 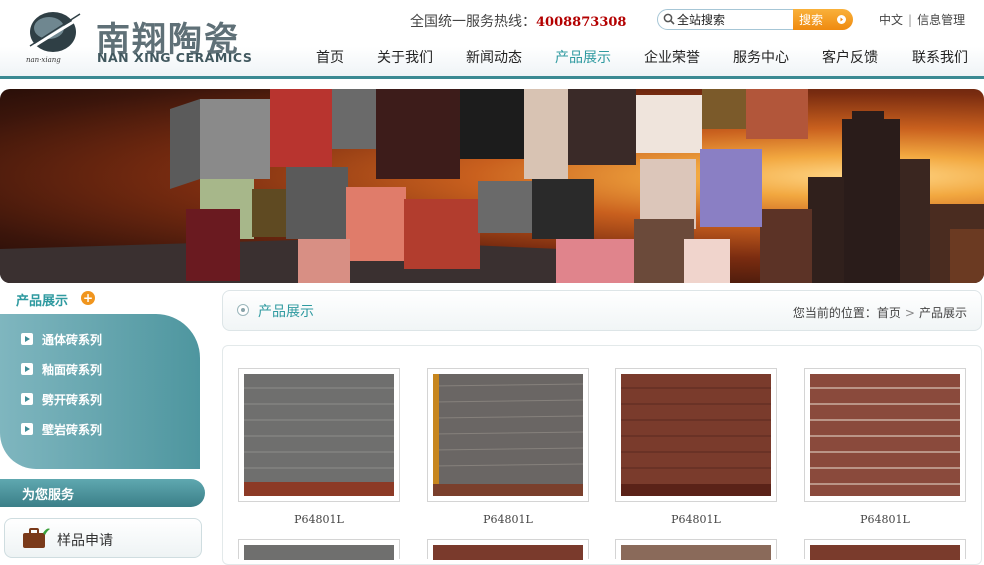 I want to click on header-divider, so click(x=492, y=77).